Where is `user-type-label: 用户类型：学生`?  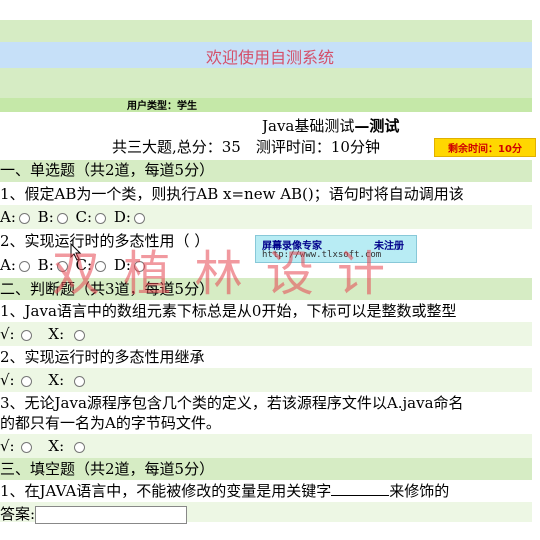
user-type-label: 用户类型：学生 is located at coordinates (162, 106).